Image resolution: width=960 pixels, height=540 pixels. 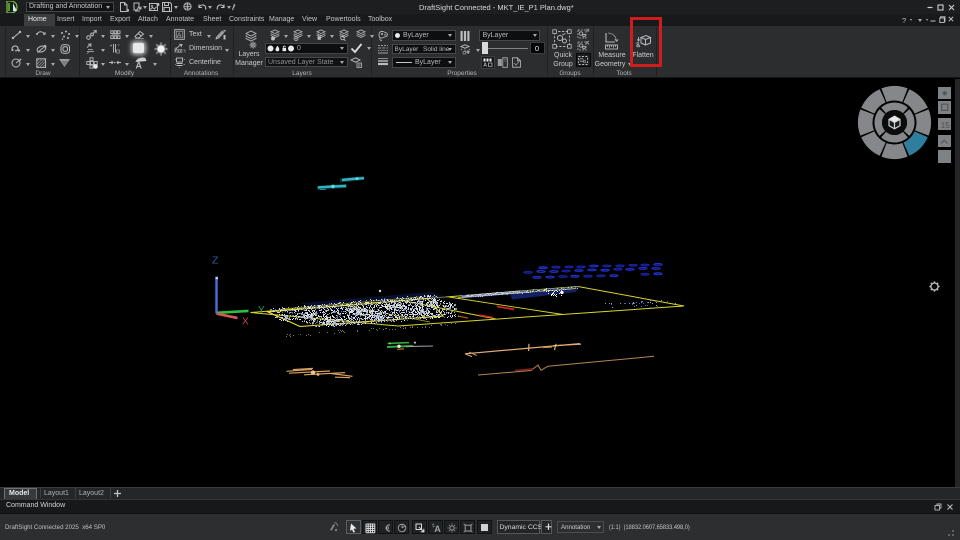 I want to click on svg-text: 15, so click(x=945, y=124).